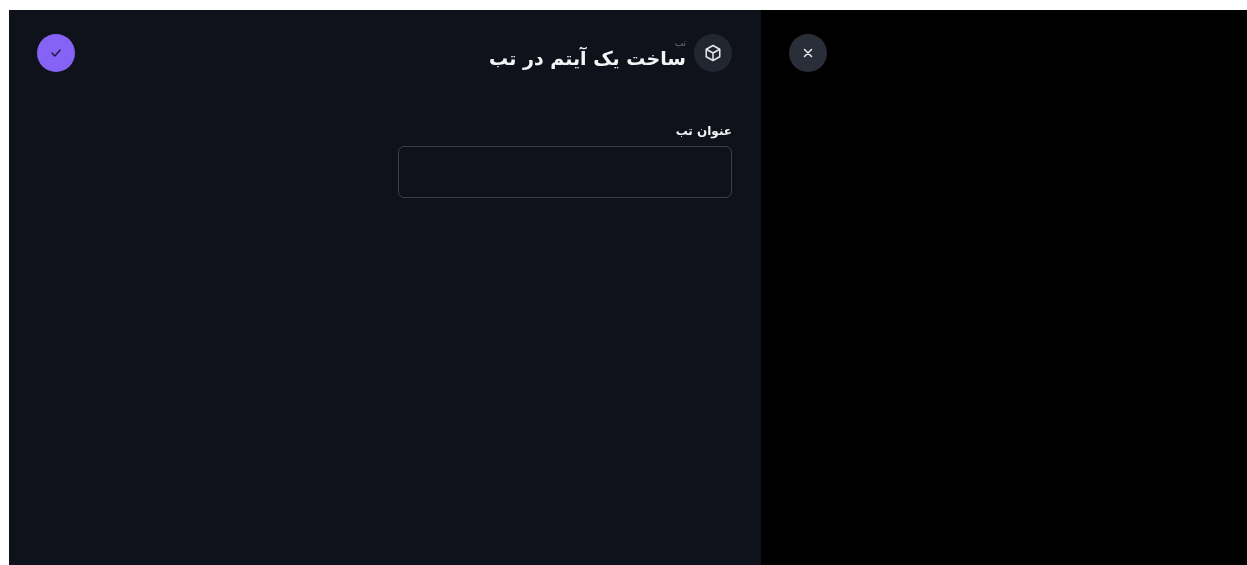 The image size is (1247, 565). What do you see at coordinates (565, 172) in the screenshot?
I see `title-input` at bounding box center [565, 172].